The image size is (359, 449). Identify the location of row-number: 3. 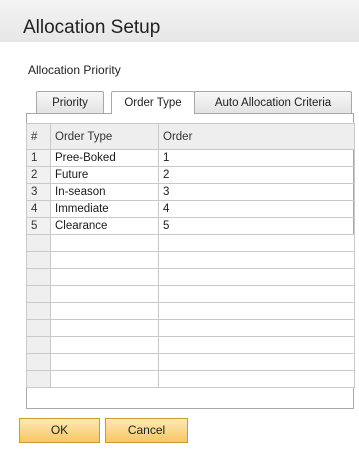
(38, 192).